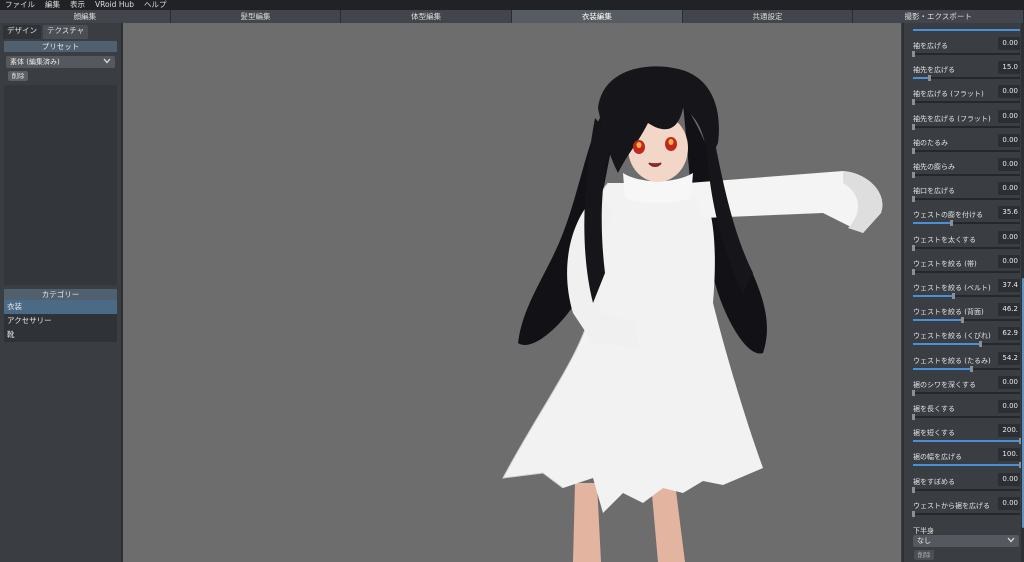  What do you see at coordinates (60, 321) in the screenshot?
I see `category-item: アクセサリー` at bounding box center [60, 321].